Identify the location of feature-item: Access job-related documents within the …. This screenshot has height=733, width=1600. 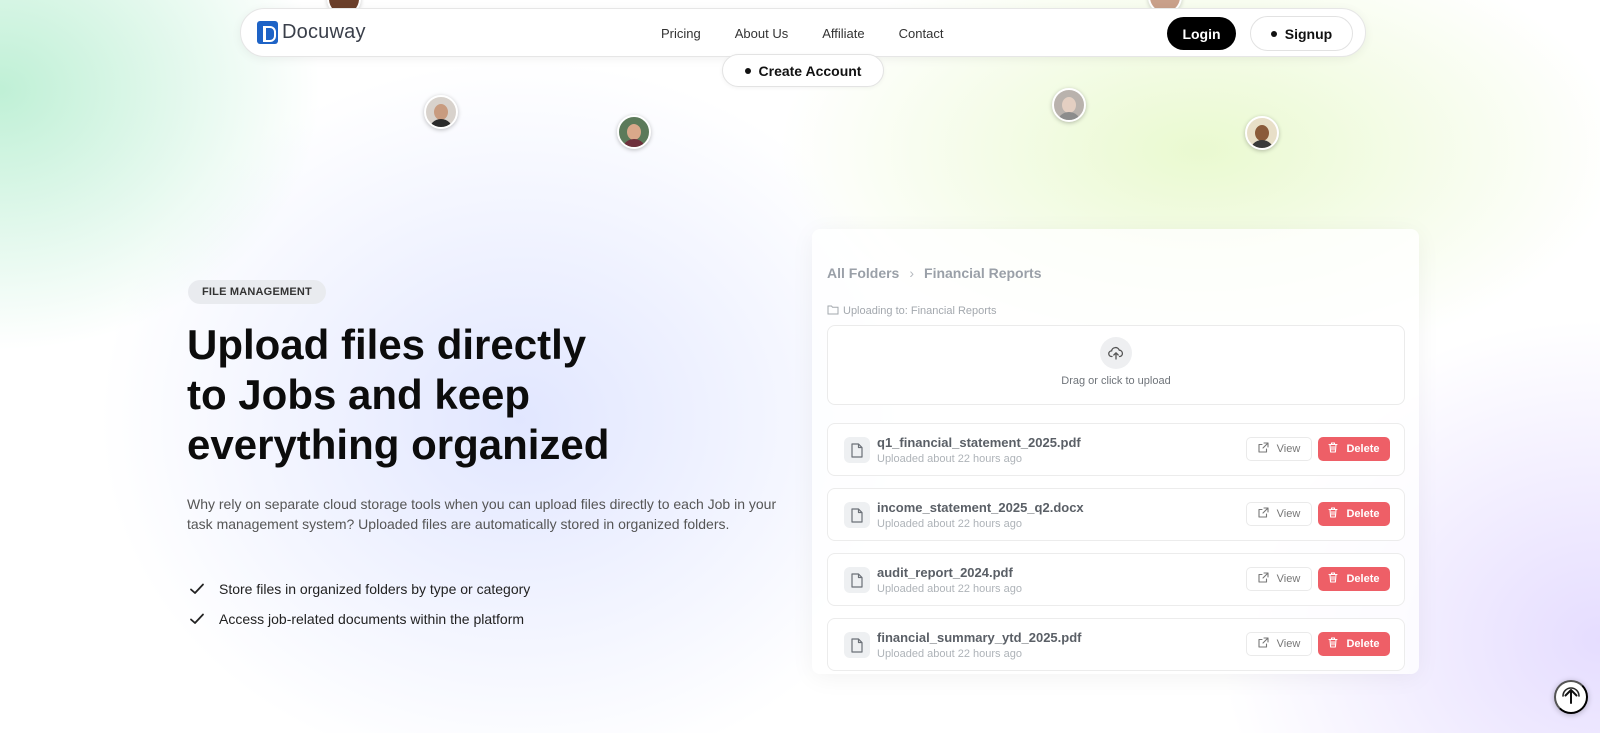
(359, 619).